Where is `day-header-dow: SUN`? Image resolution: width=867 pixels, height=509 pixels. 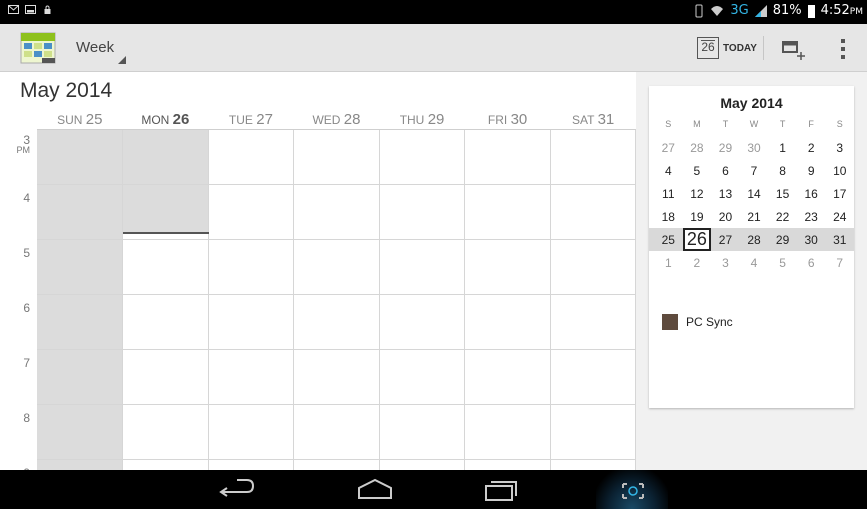 day-header-dow: SUN is located at coordinates (71, 120).